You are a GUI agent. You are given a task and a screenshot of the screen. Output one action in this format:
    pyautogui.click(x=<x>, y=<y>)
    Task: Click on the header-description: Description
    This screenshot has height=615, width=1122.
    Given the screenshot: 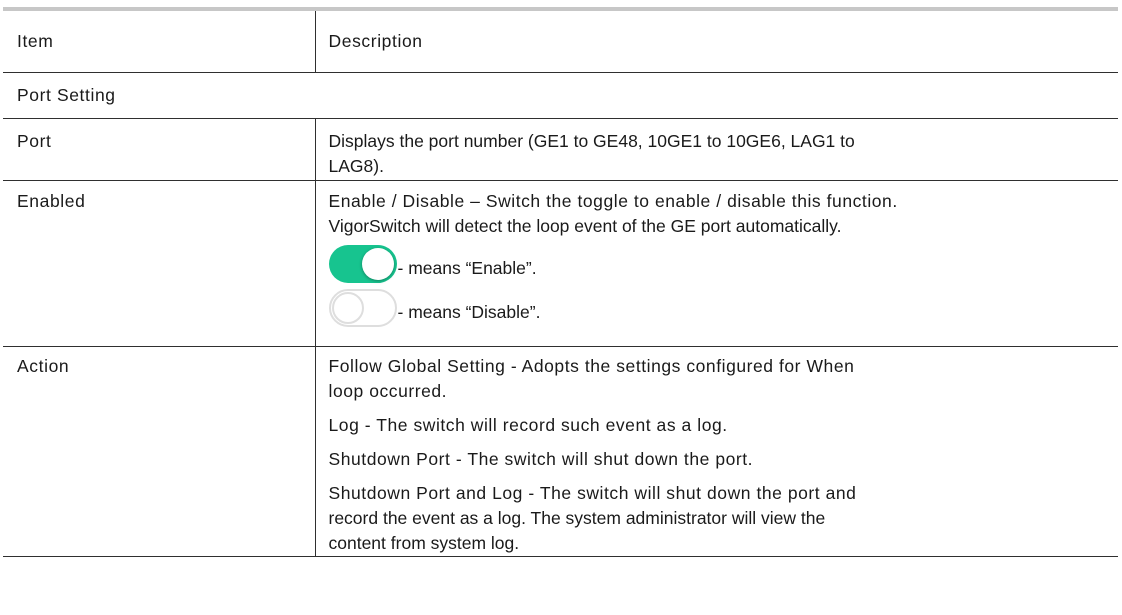 What is the action you would take?
    pyautogui.click(x=716, y=40)
    